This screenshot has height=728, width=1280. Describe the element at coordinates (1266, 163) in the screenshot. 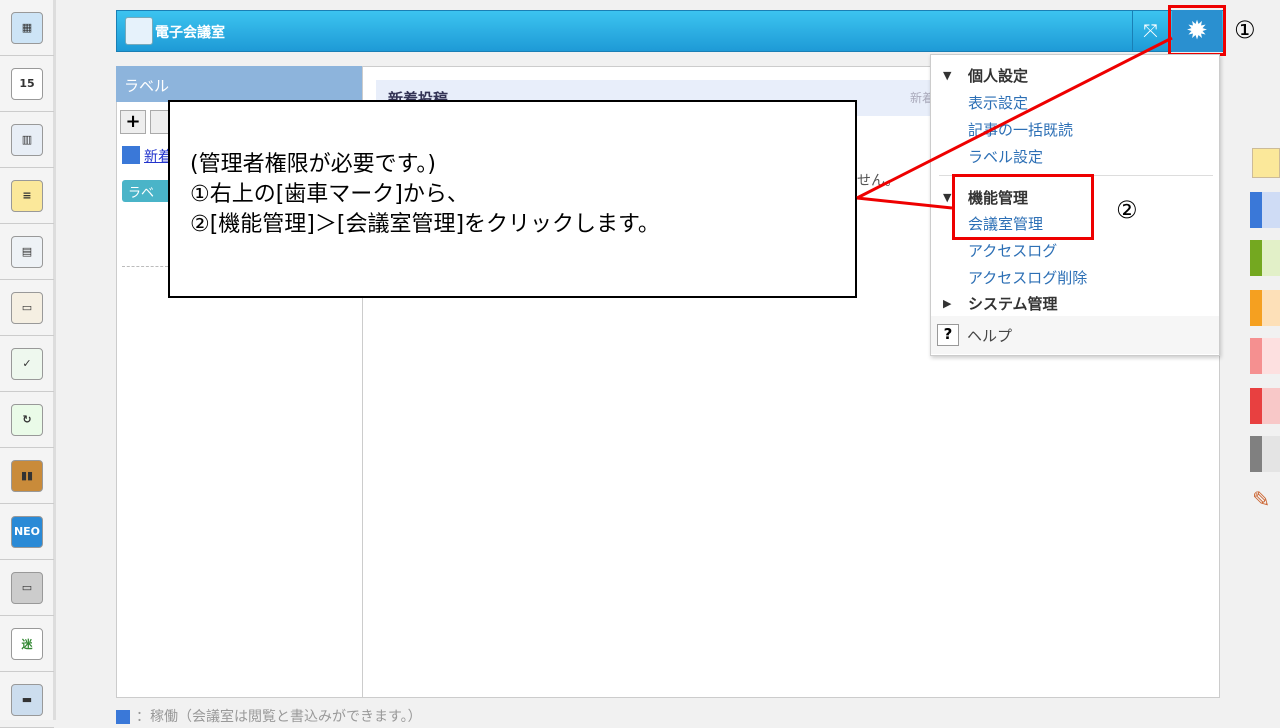

I see `memo-icon` at that location.